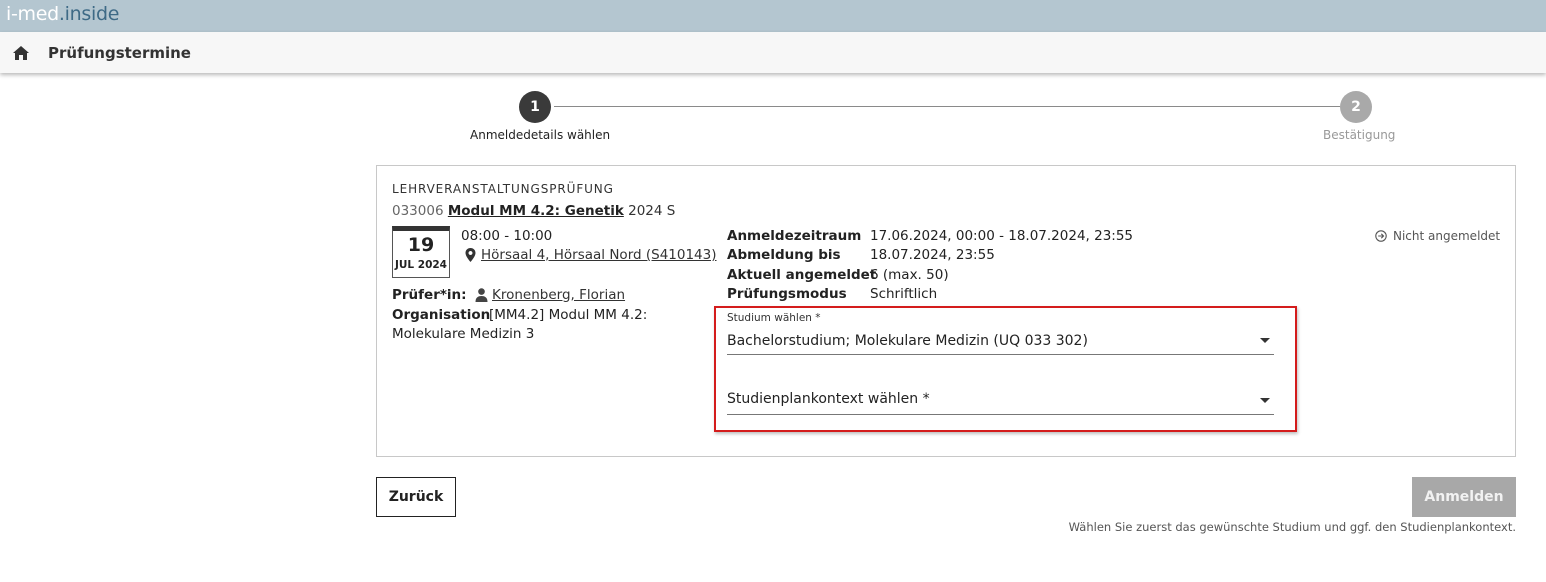  Describe the element at coordinates (794, 236) in the screenshot. I see `registration-period-label: Anmeldezeitraum` at that location.